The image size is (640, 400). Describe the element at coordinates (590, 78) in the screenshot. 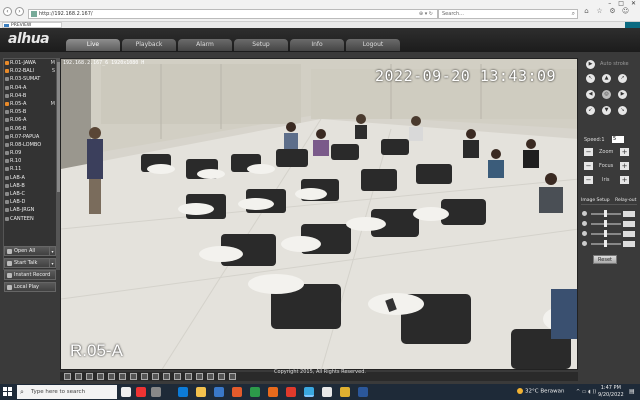

I see `ptz-up-left-icon: ↖` at that location.